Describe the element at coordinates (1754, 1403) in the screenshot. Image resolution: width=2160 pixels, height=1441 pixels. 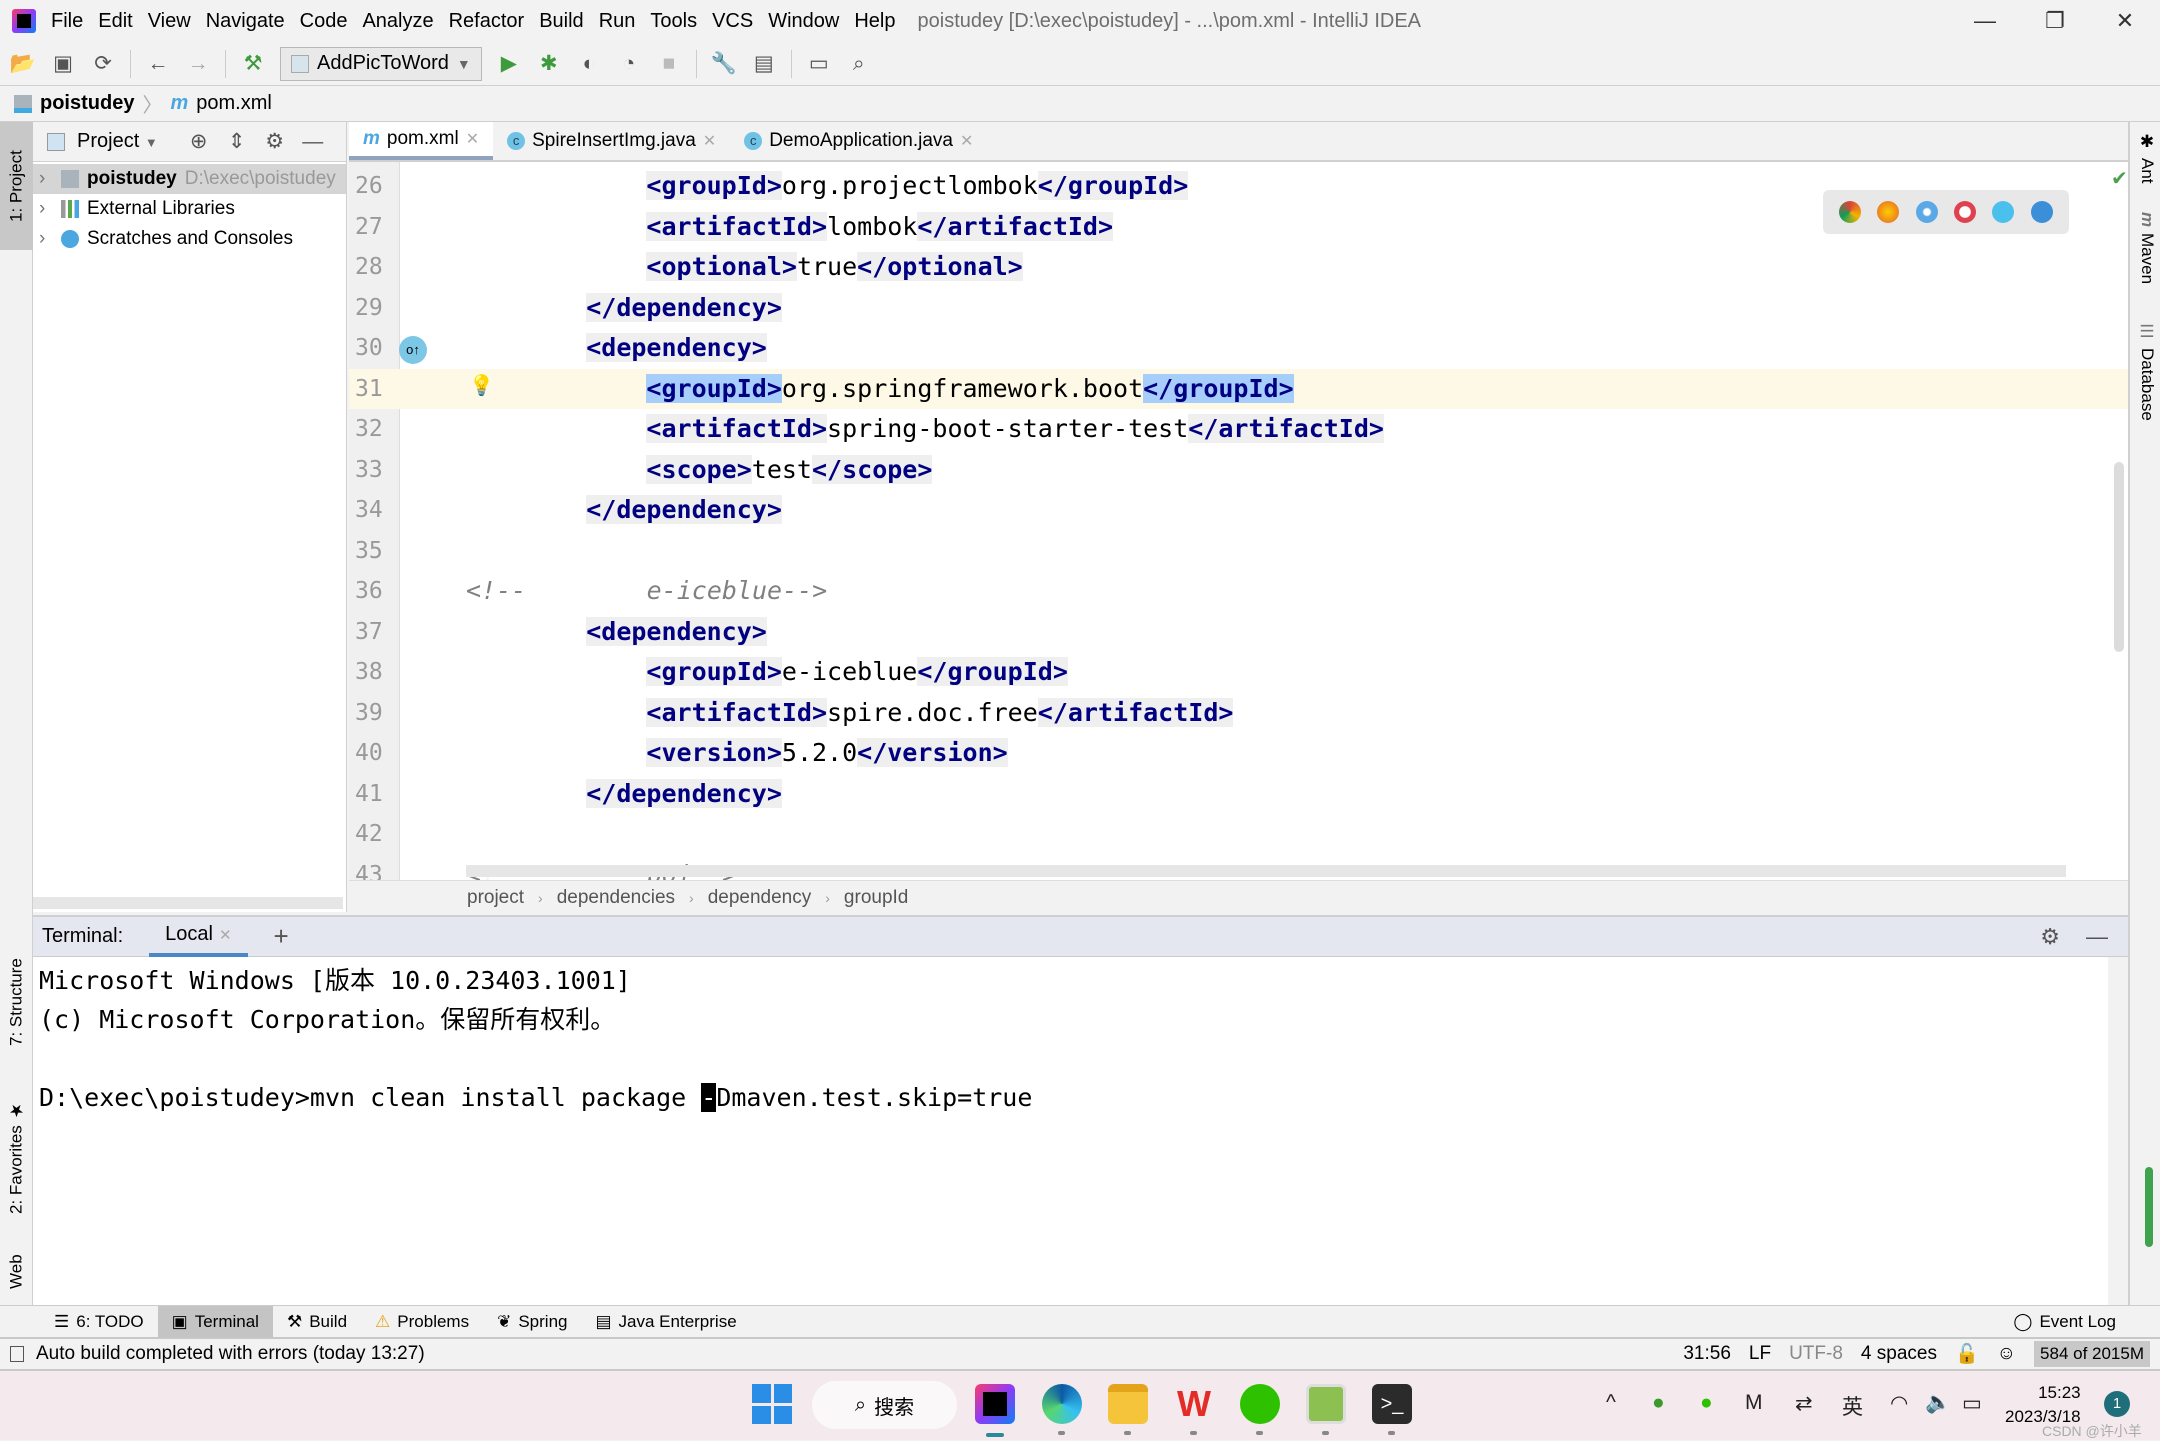
I see `tray-input-icon: M` at that location.